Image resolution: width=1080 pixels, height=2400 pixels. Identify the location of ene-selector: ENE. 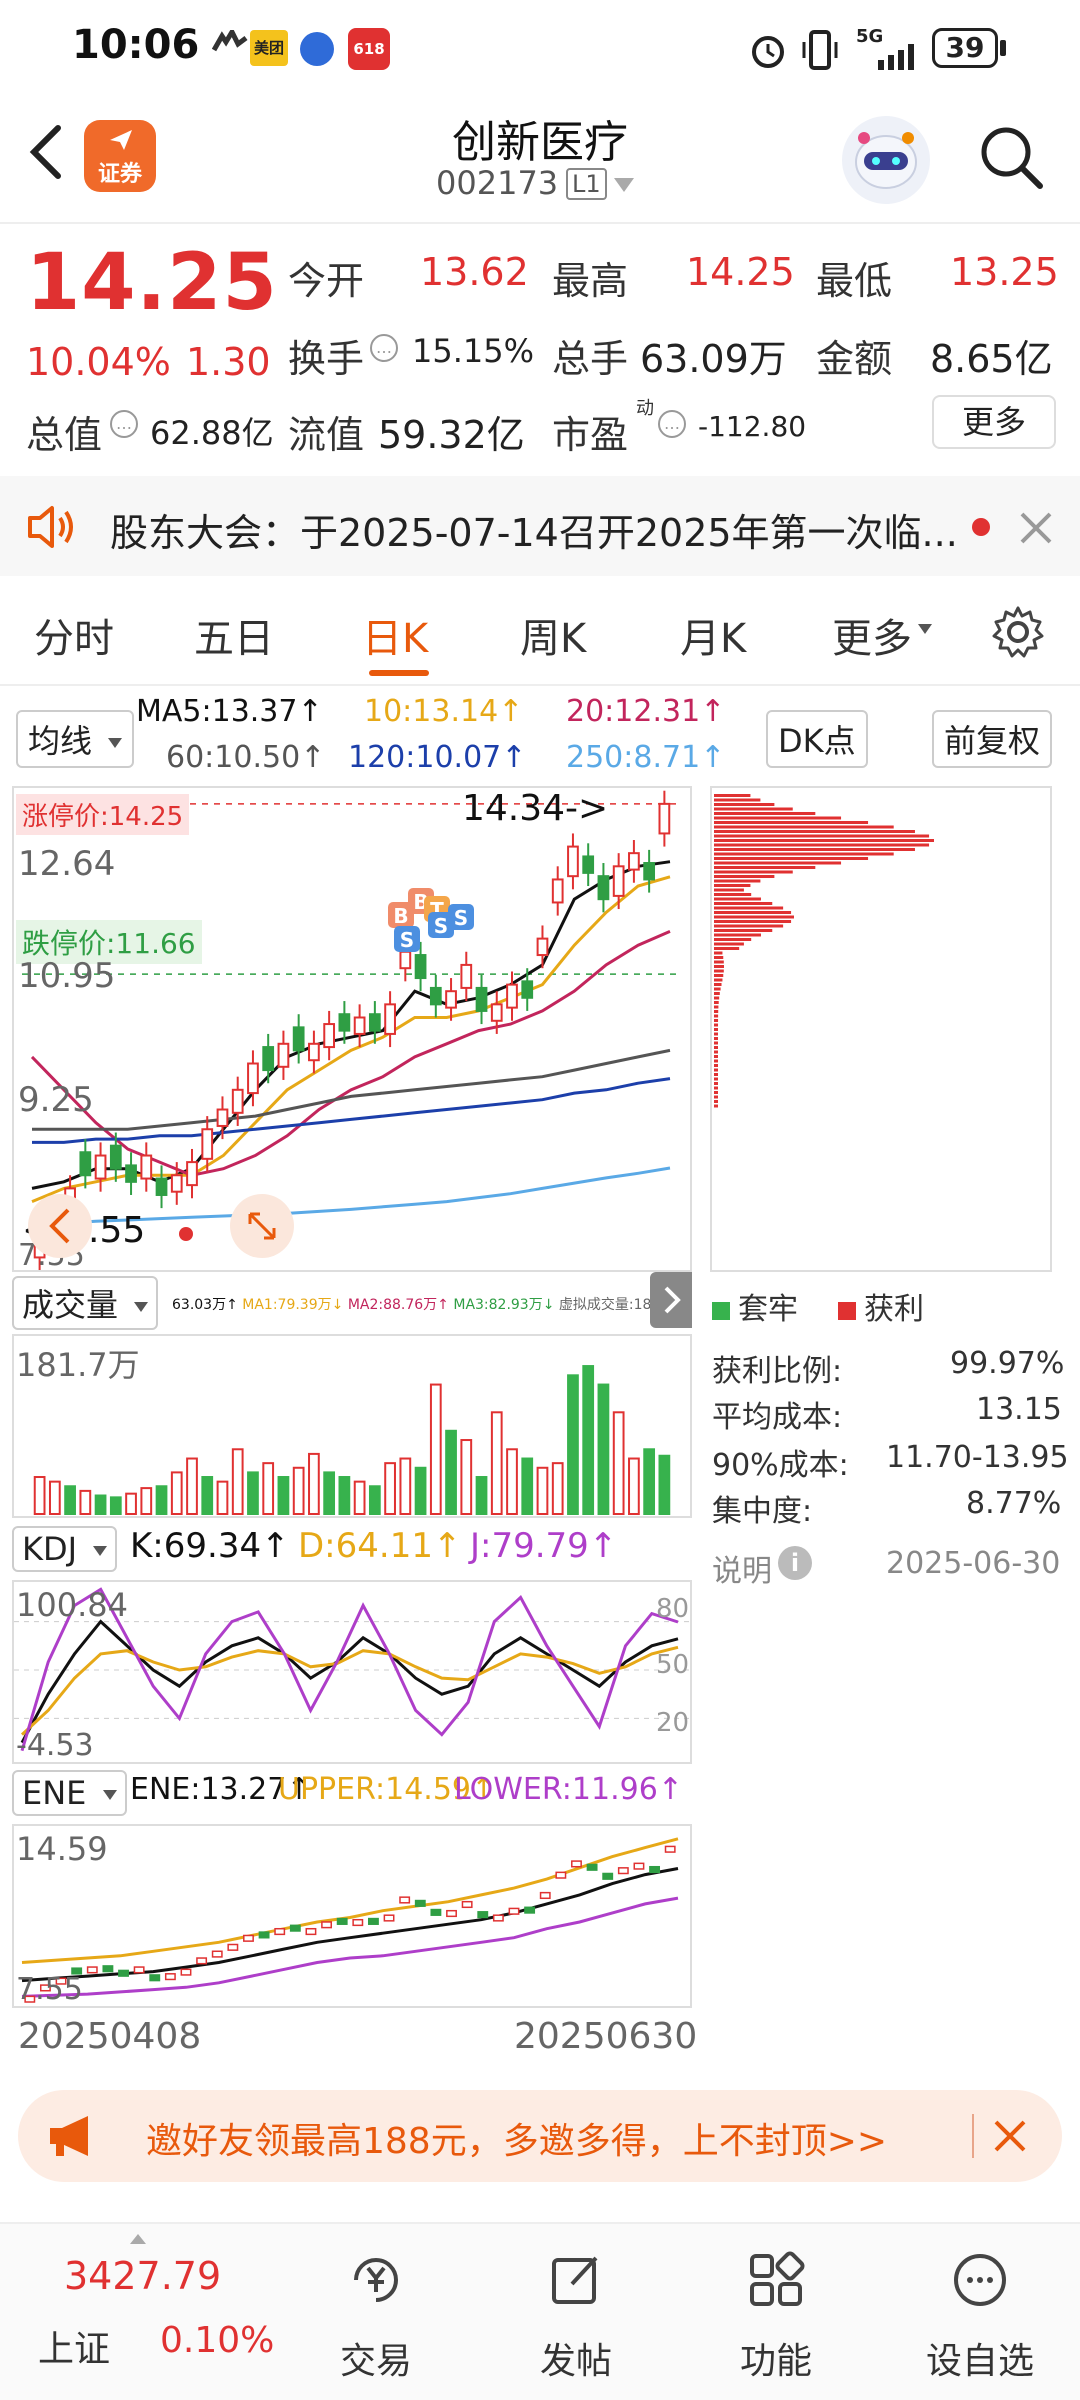
(69, 1793).